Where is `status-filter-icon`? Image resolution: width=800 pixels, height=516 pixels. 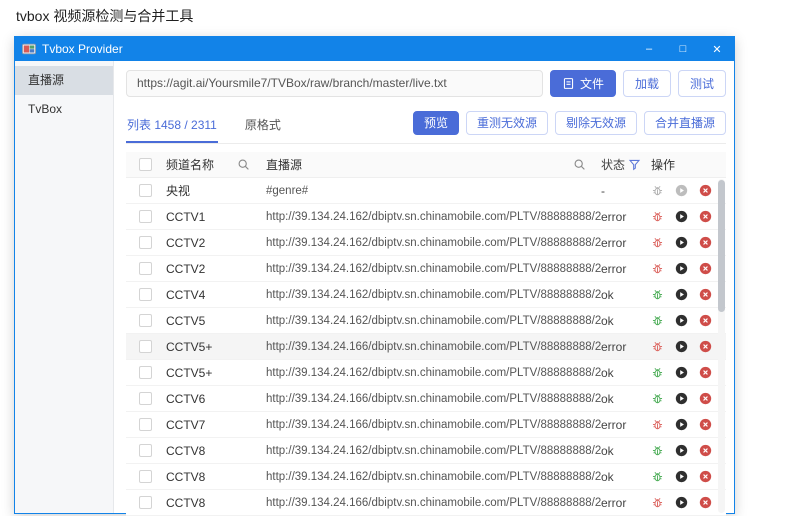 status-filter-icon is located at coordinates (634, 164).